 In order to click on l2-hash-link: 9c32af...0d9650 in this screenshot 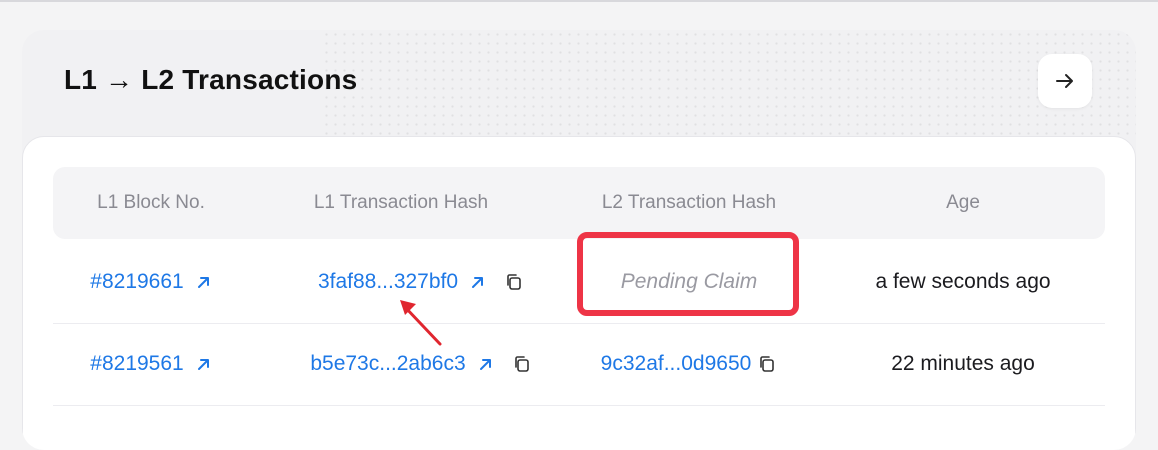, I will do `click(676, 364)`.